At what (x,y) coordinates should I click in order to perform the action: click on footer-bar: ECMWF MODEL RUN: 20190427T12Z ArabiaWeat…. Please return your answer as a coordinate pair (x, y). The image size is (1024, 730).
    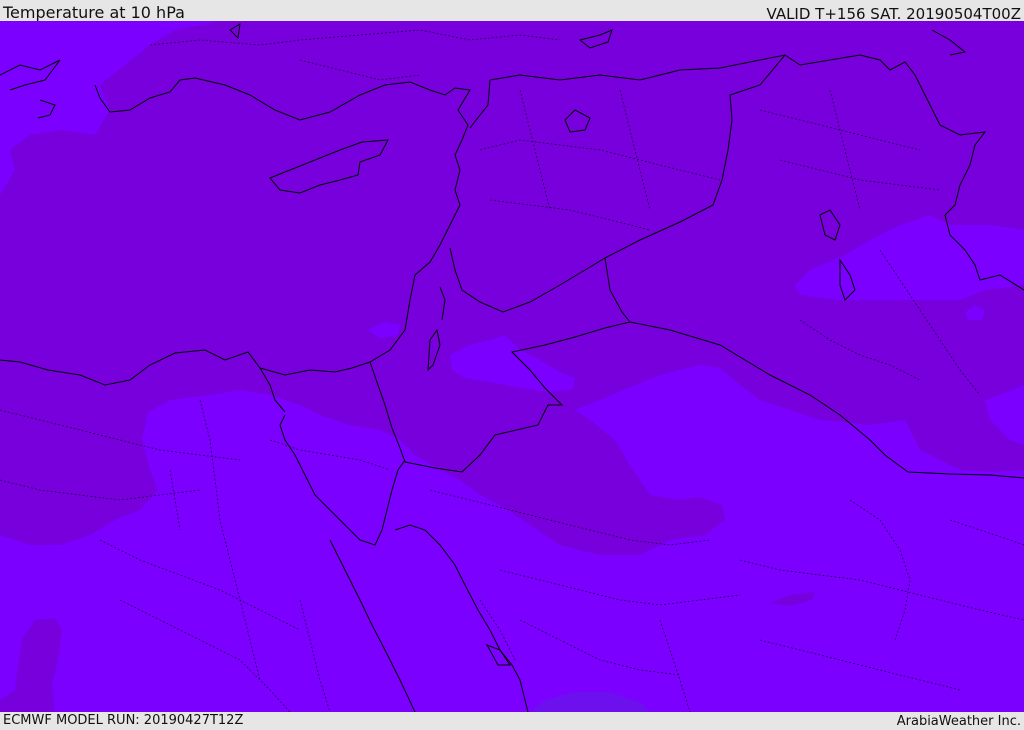
    Looking at the image, I should click on (512, 720).